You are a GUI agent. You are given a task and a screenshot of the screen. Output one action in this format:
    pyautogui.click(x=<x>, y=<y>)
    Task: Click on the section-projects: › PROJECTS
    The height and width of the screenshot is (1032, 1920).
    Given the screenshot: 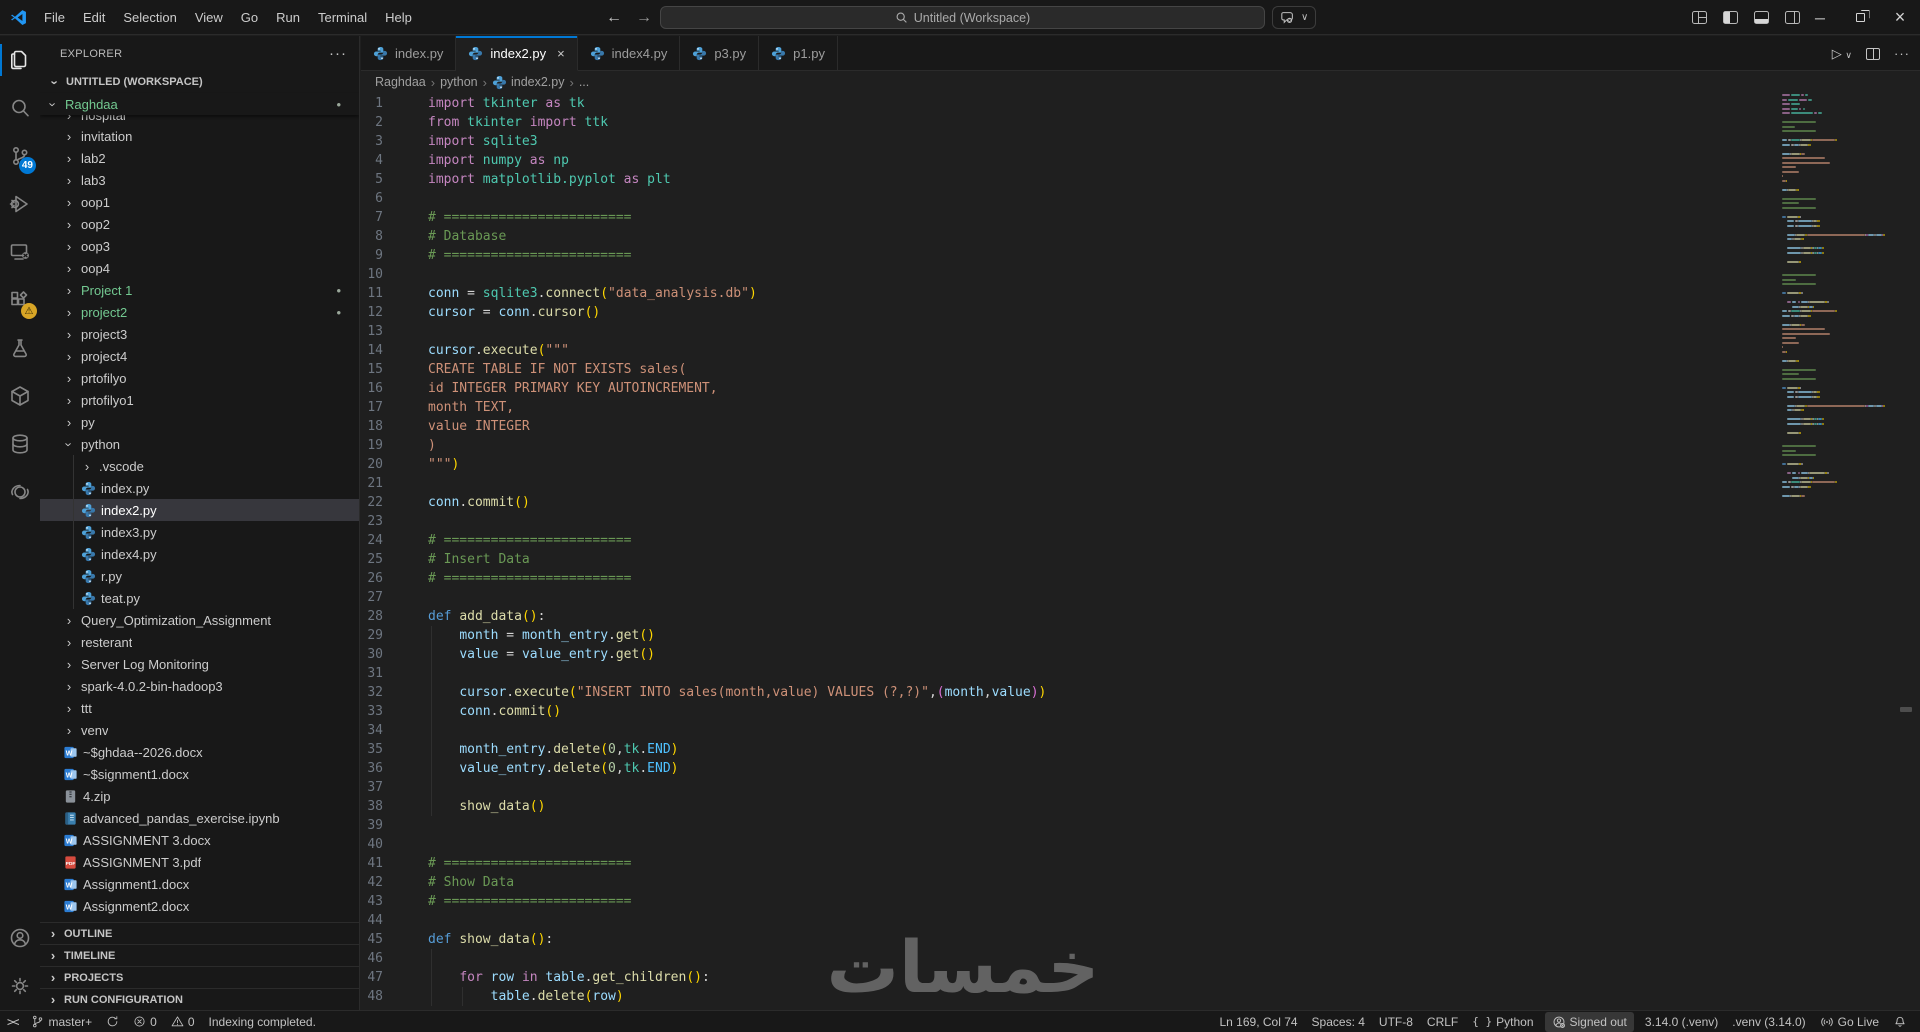 What is the action you would take?
    pyautogui.click(x=199, y=977)
    